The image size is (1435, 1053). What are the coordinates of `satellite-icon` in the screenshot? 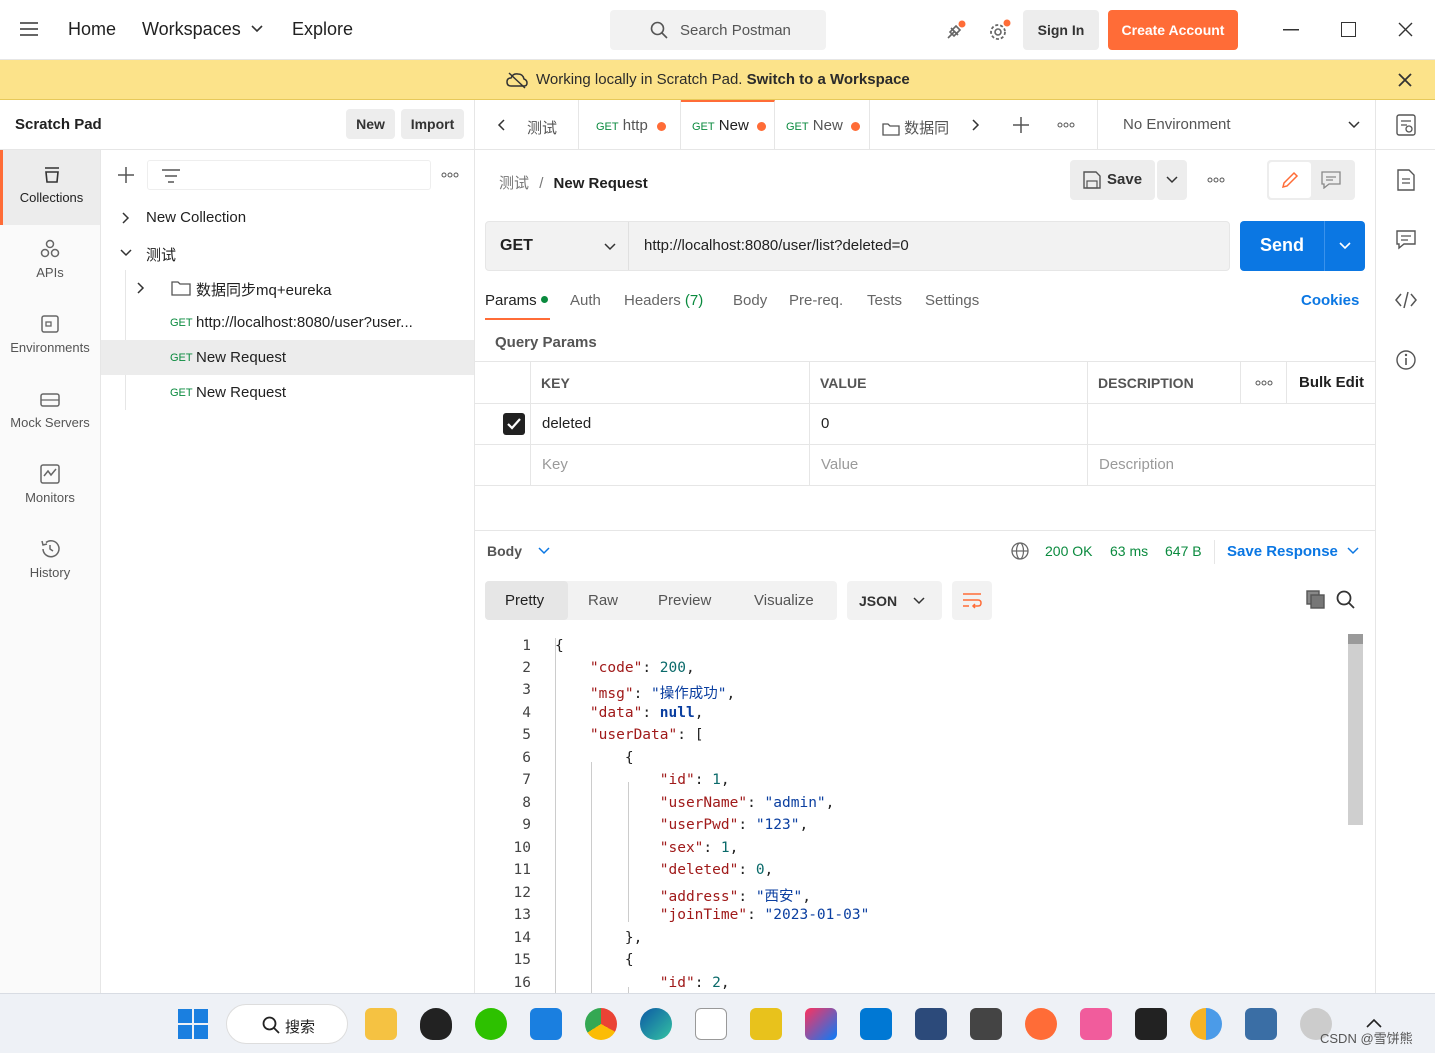 It's located at (955, 31).